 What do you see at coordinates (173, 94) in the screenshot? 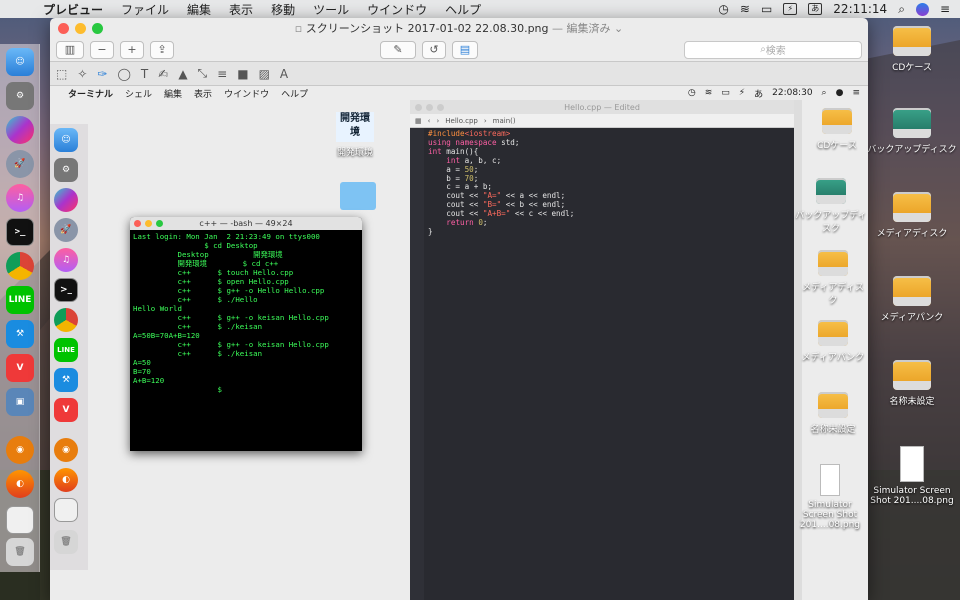
I see `inner-menu-edit: 編集` at bounding box center [173, 94].